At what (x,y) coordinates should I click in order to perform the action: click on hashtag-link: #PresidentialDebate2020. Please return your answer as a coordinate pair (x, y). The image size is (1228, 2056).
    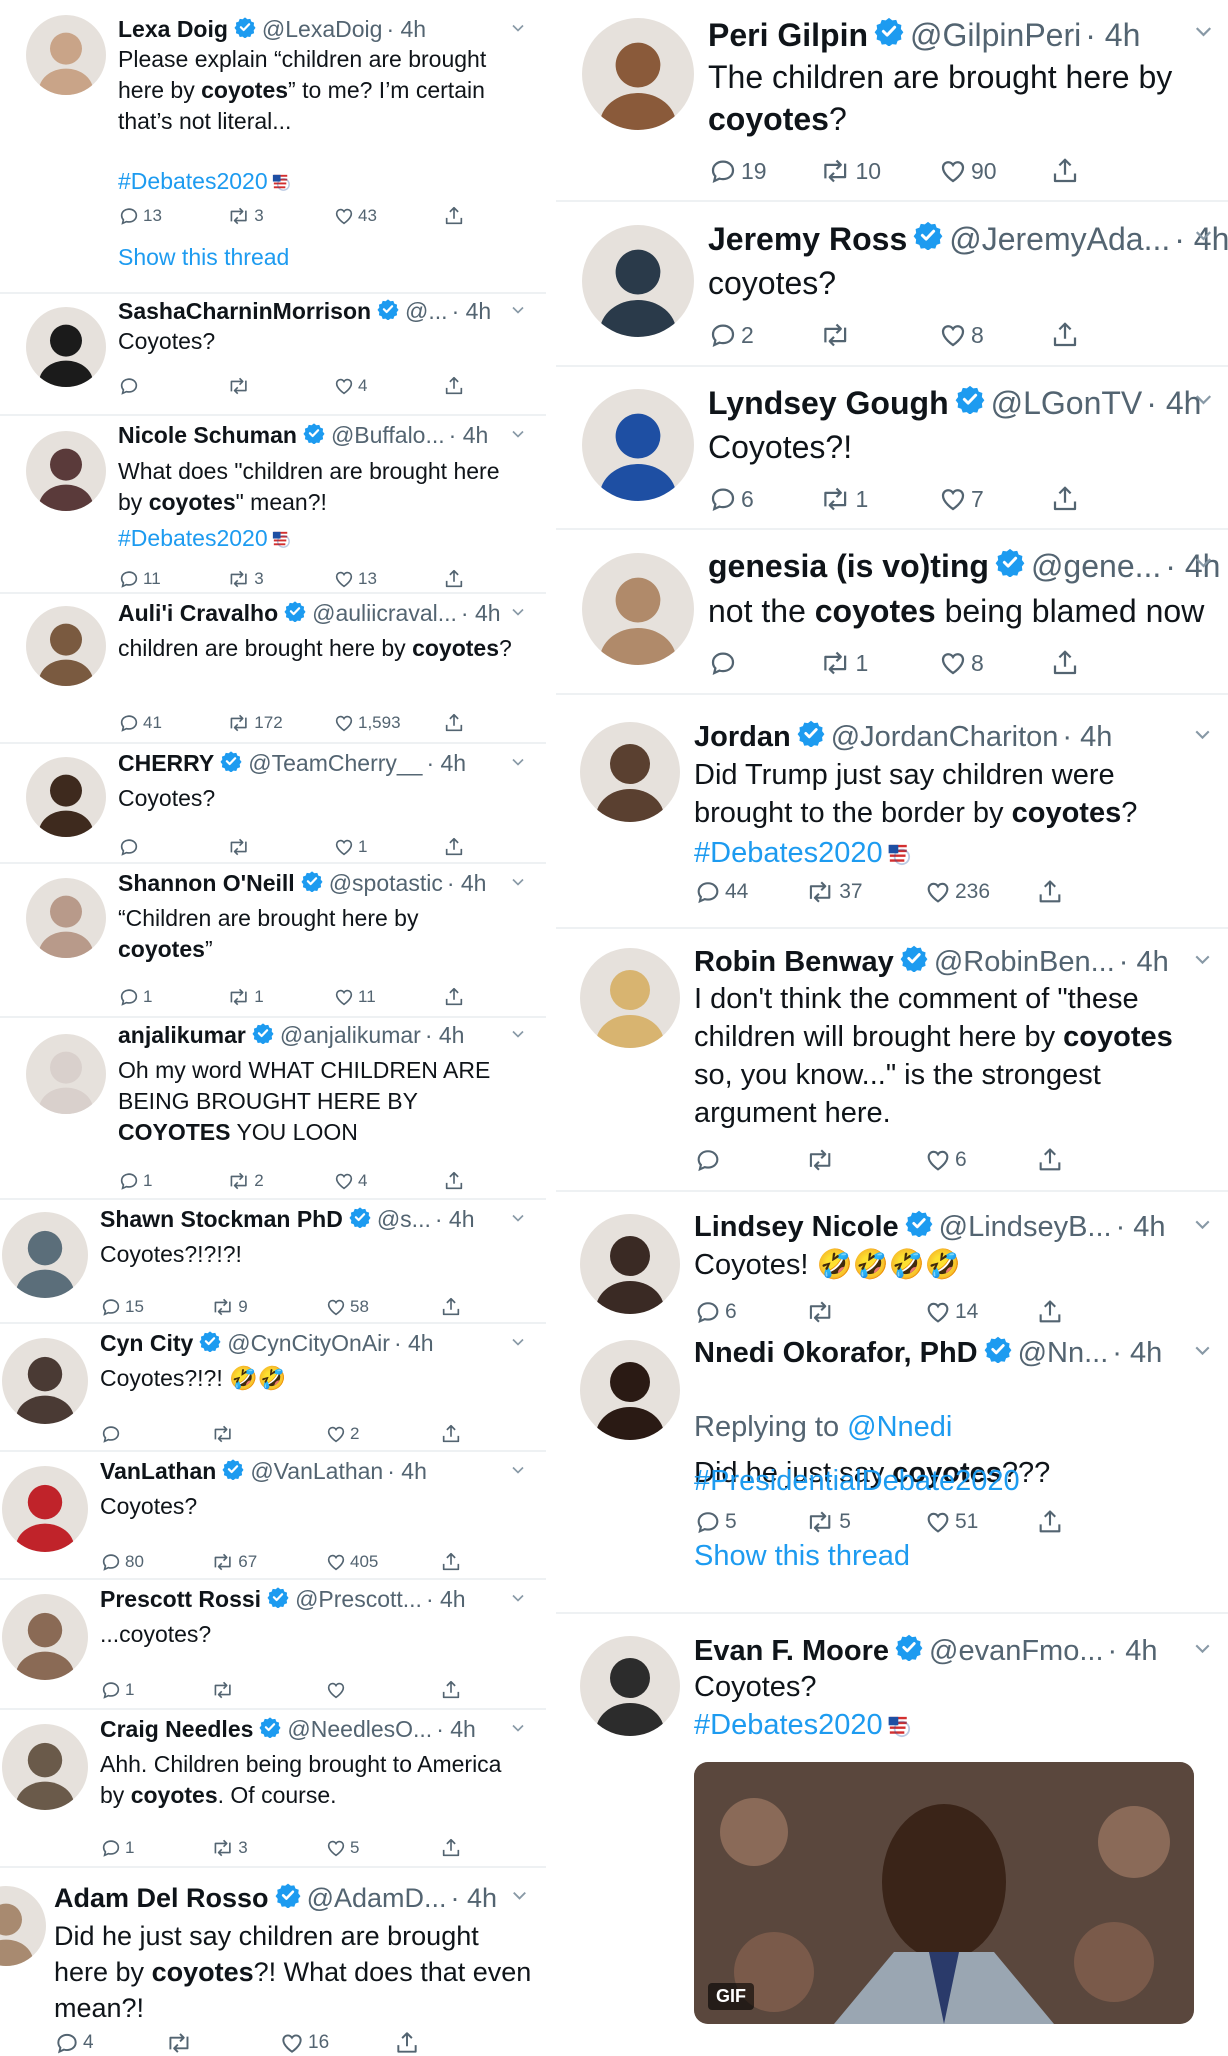
    Looking at the image, I should click on (857, 1481).